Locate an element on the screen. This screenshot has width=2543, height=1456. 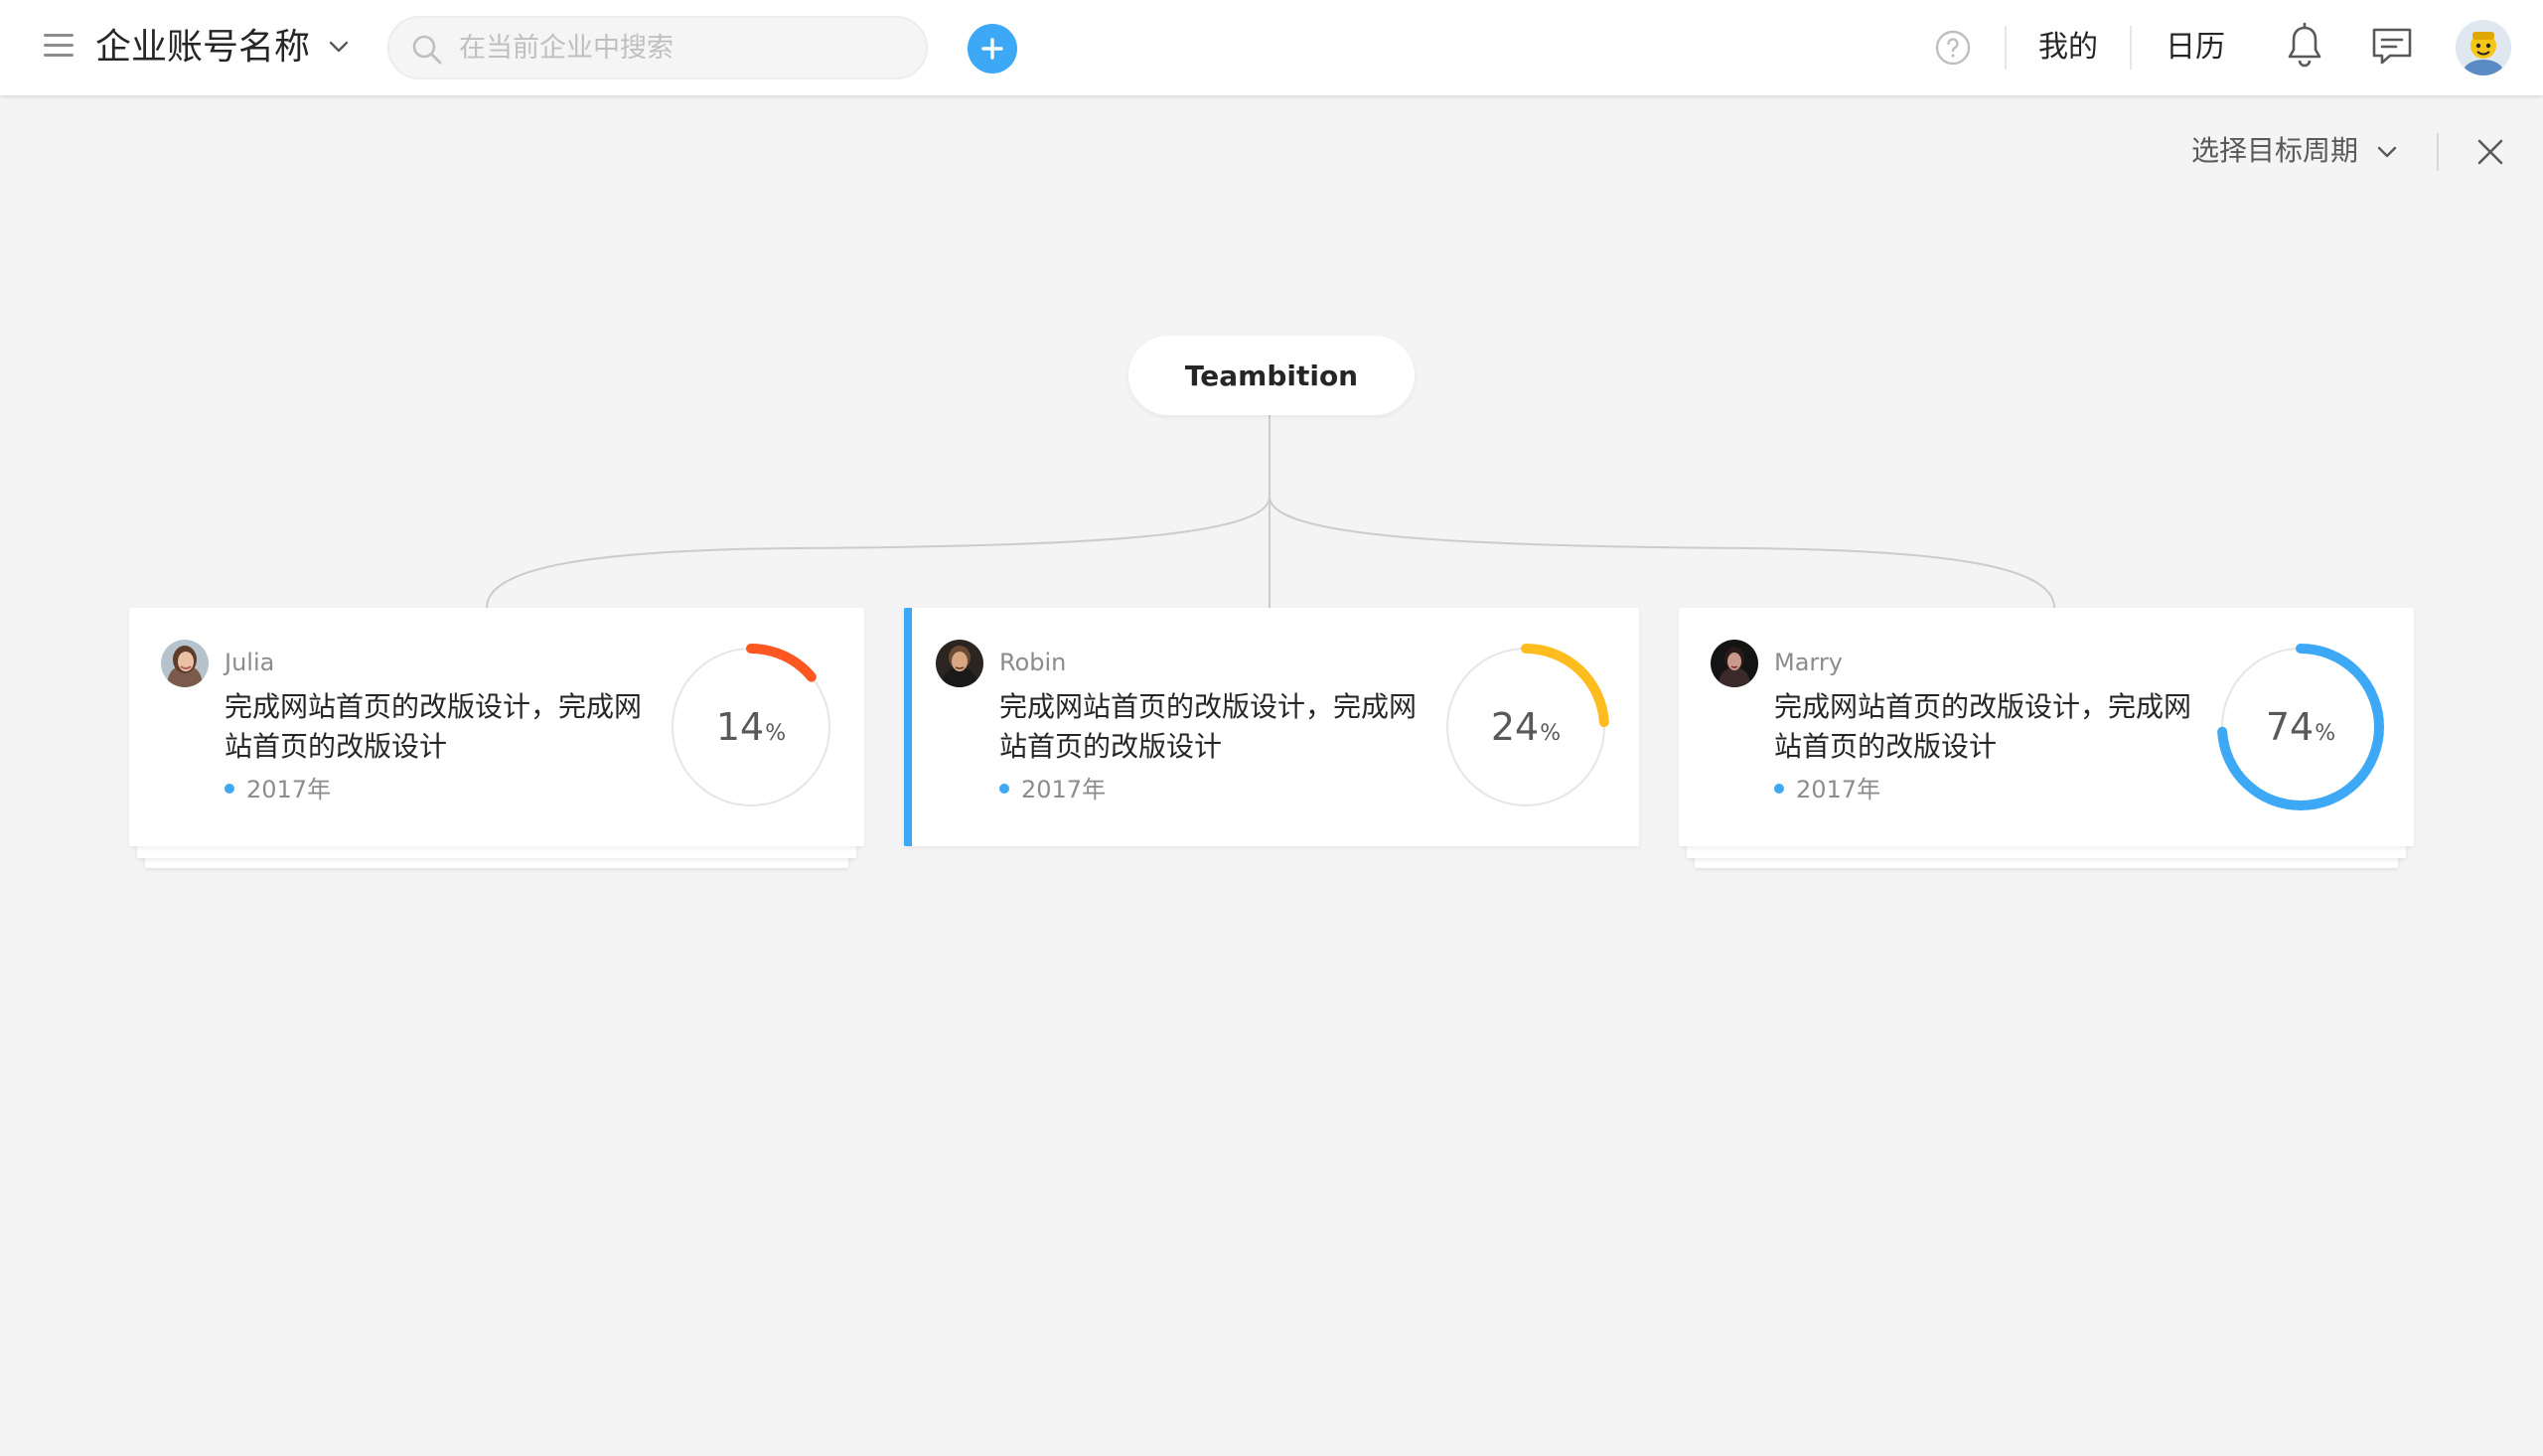
add-button is located at coordinates (992, 48).